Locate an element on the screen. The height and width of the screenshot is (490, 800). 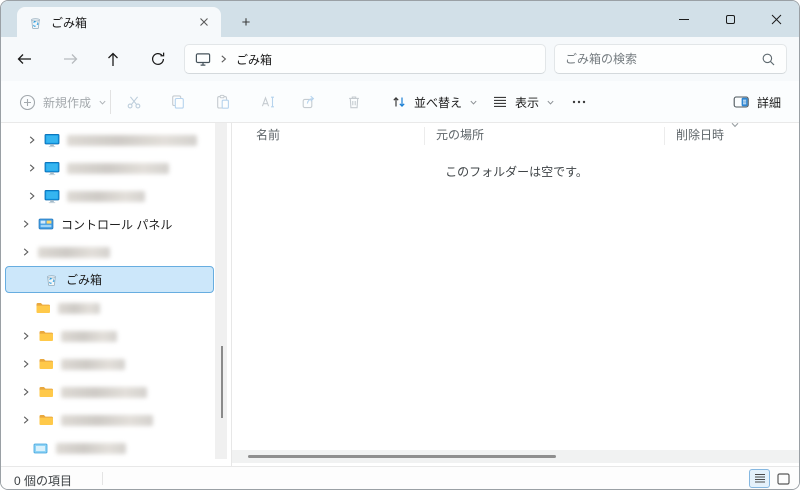
new-button: 新規作成 is located at coordinates (63, 102).